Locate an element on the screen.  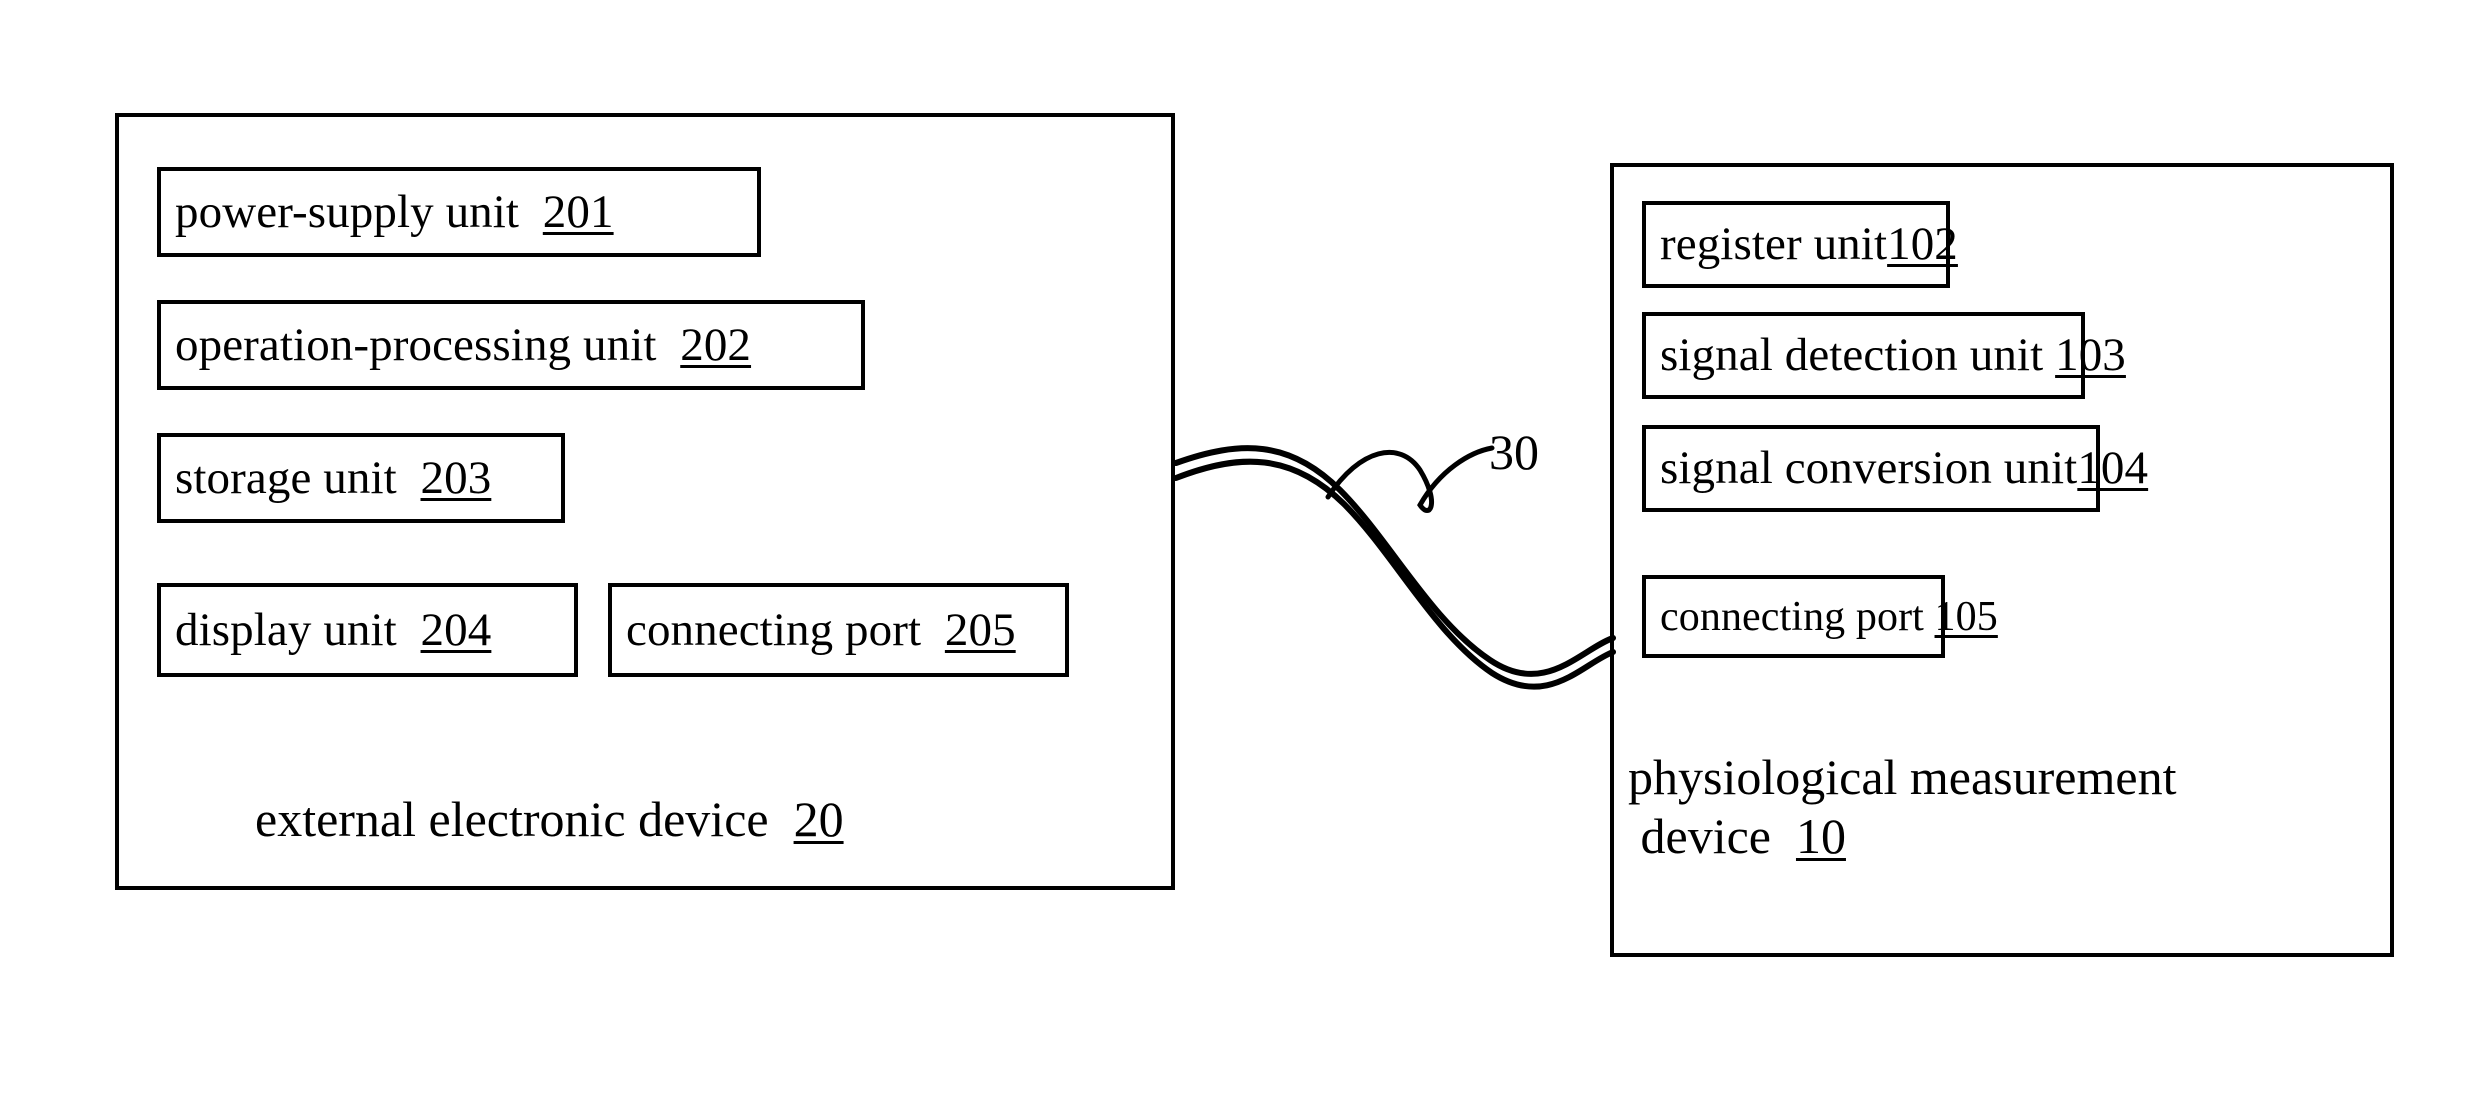
signal-conversion-unit-box: signal conversion unit104 is located at coordinates (1895, 468).